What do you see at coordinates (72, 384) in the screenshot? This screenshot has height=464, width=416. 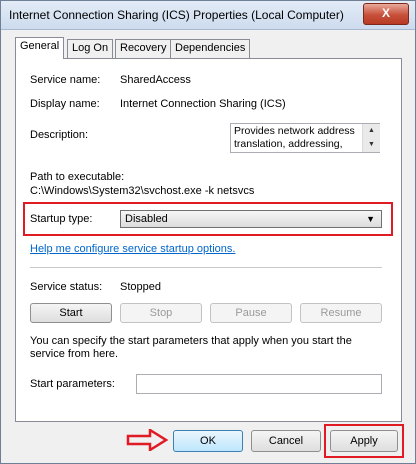 I see `start-params-label: Start parameters:` at bounding box center [72, 384].